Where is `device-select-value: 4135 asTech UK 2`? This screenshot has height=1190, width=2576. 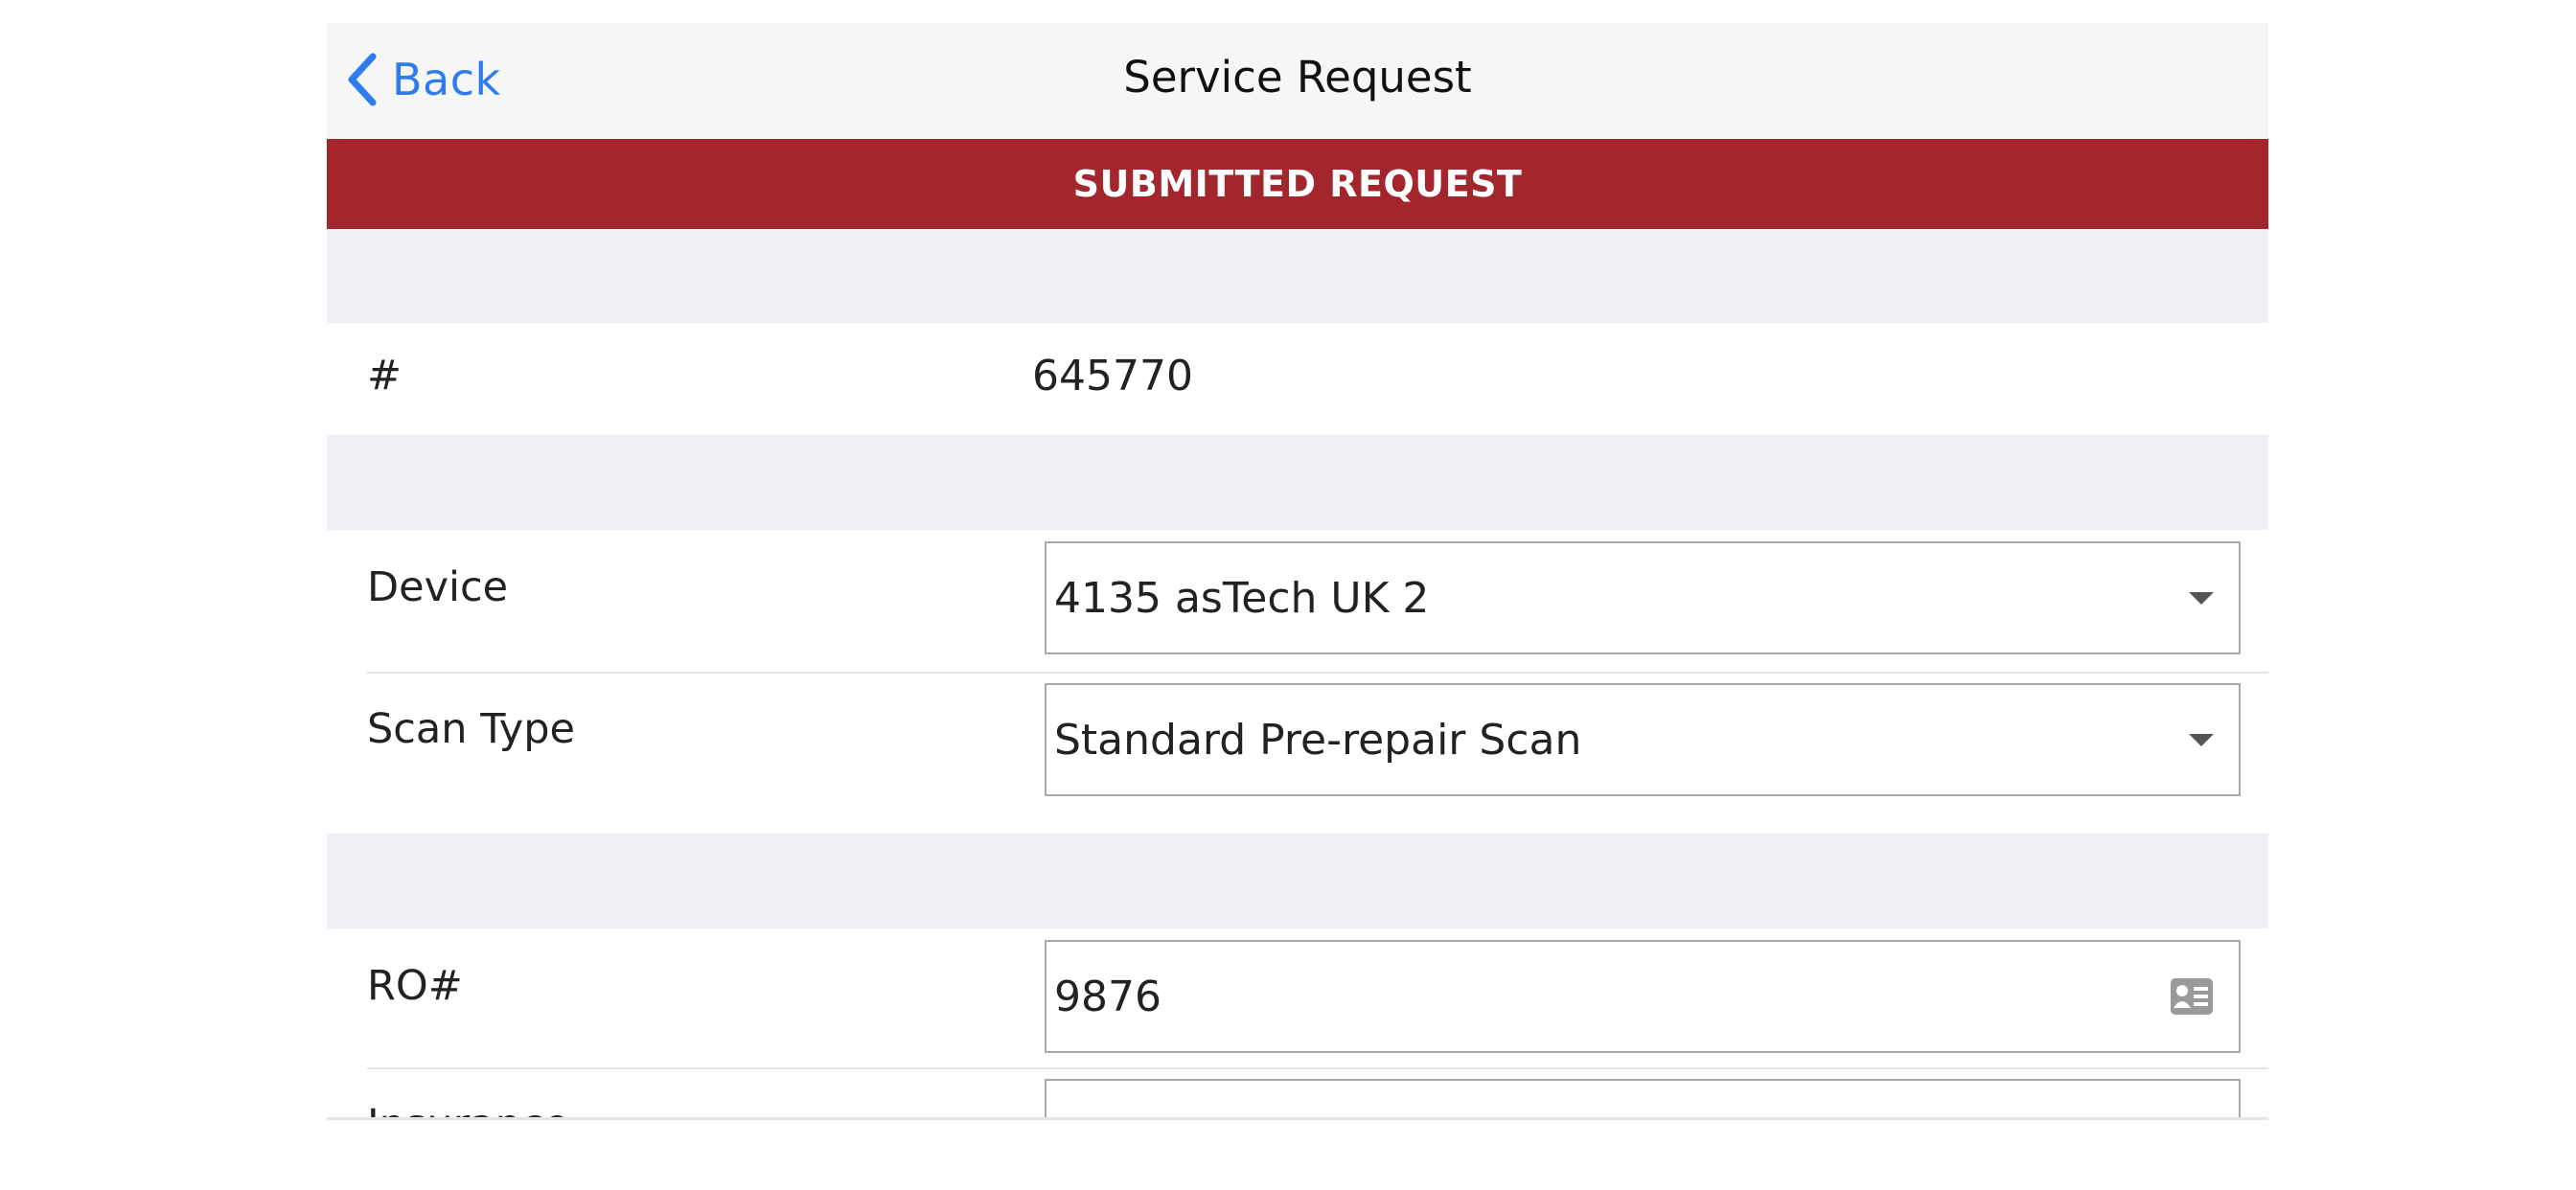 device-select-value: 4135 asTech UK 2 is located at coordinates (1242, 598).